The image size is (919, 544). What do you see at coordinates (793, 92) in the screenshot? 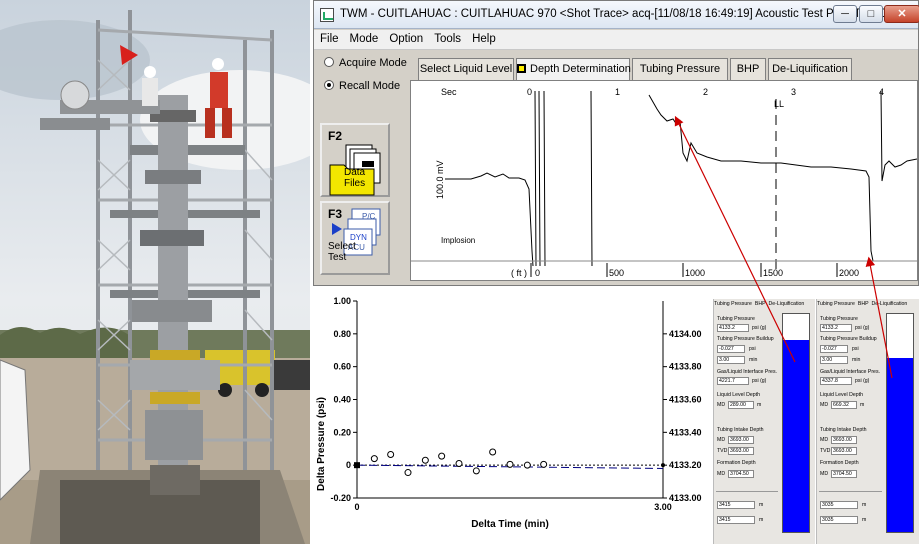
I see `sec-tick-3: 3` at bounding box center [793, 92].